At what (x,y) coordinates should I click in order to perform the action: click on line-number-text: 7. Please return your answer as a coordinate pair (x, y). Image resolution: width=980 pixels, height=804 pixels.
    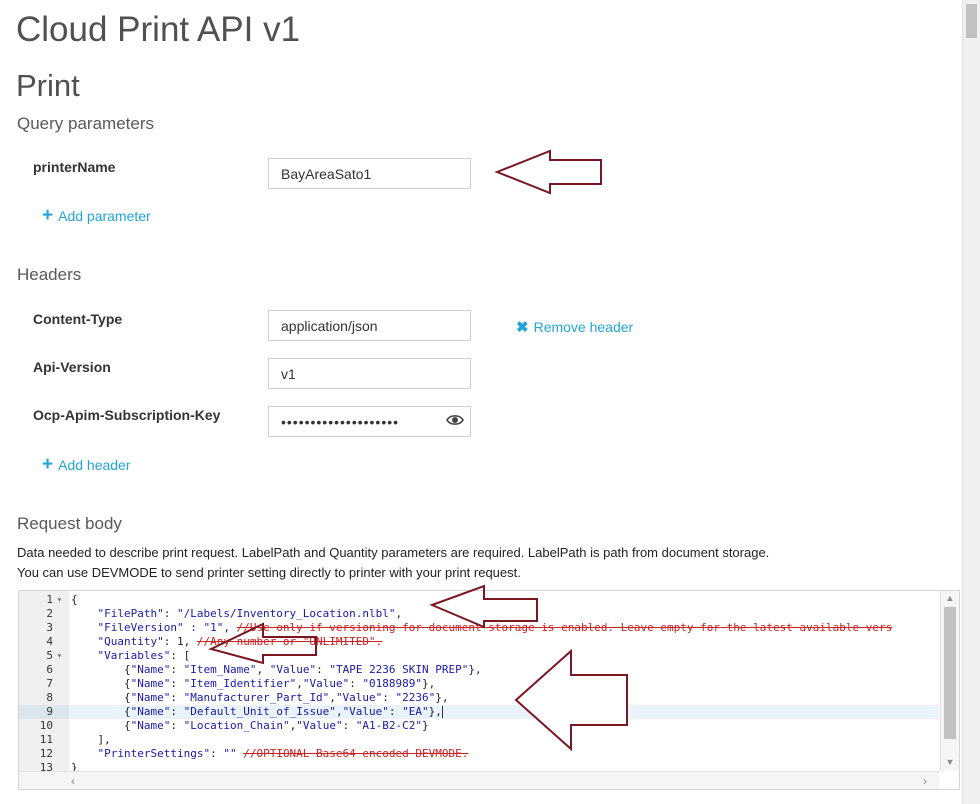
    Looking at the image, I should click on (49, 683).